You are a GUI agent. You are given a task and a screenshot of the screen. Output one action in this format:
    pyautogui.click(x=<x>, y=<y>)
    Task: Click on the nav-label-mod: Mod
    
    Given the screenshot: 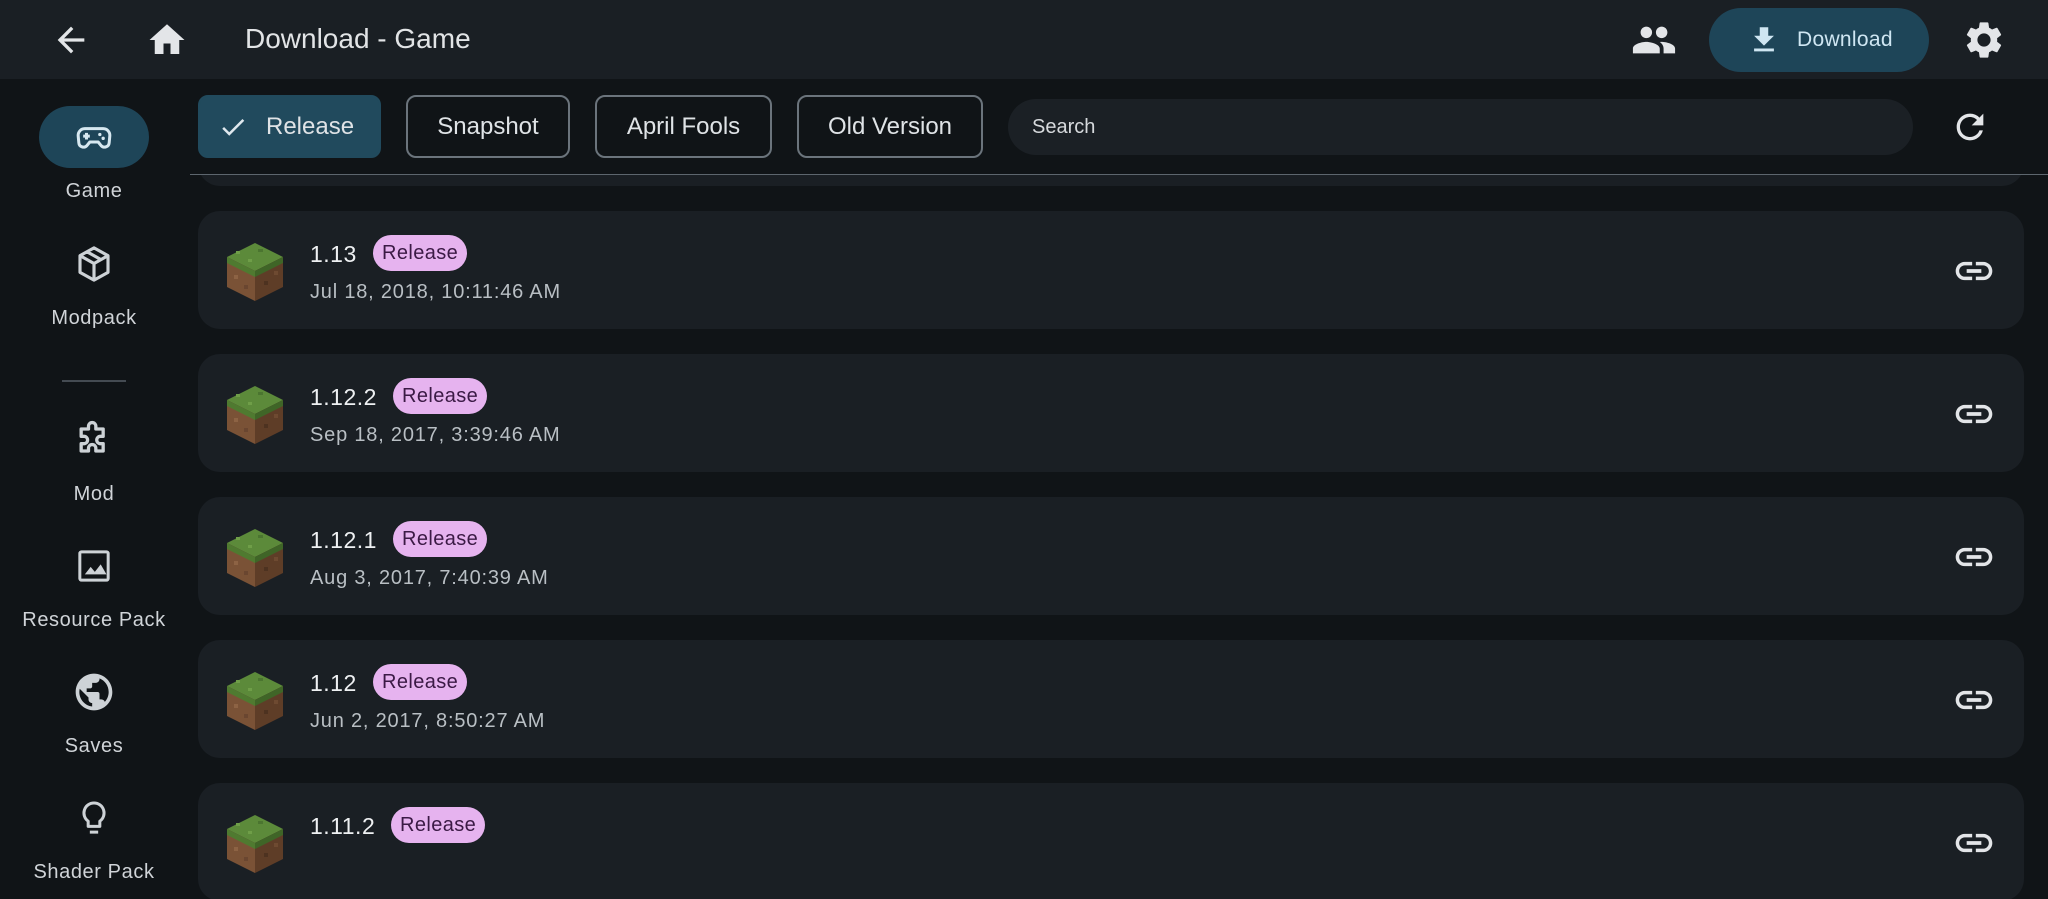 What is the action you would take?
    pyautogui.click(x=94, y=494)
    